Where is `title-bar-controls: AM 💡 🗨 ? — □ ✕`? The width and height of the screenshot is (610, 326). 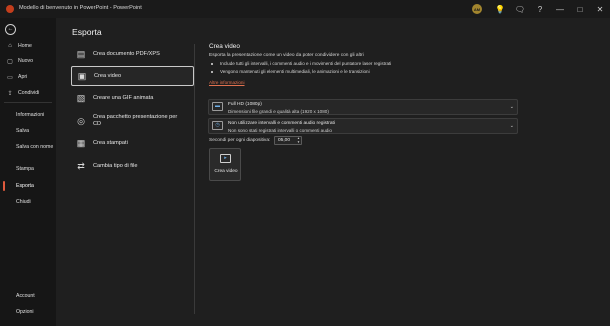
title-bar-controls: AM 💡 🗨 ? — □ ✕ is located at coordinates (541, 9).